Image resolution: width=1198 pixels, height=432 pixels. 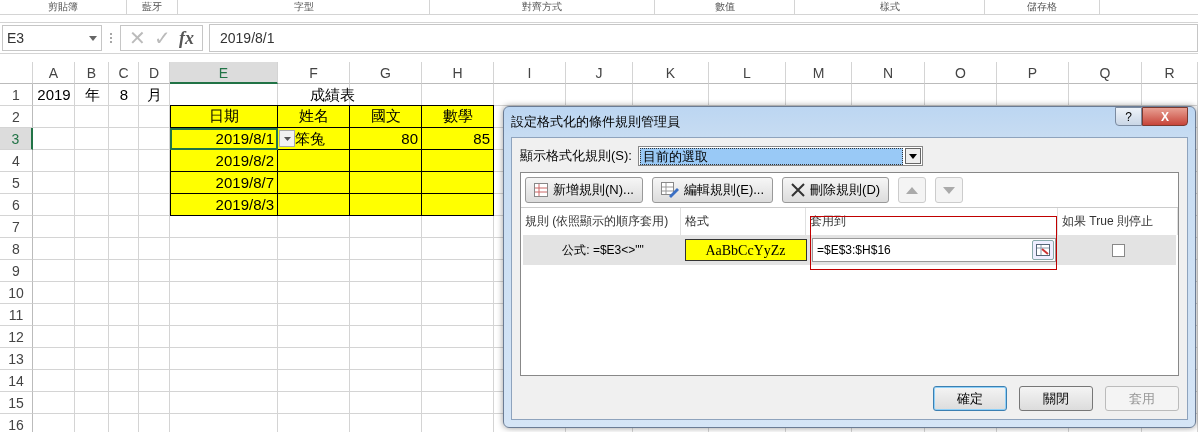 I want to click on column-header: L, so click(x=747, y=73).